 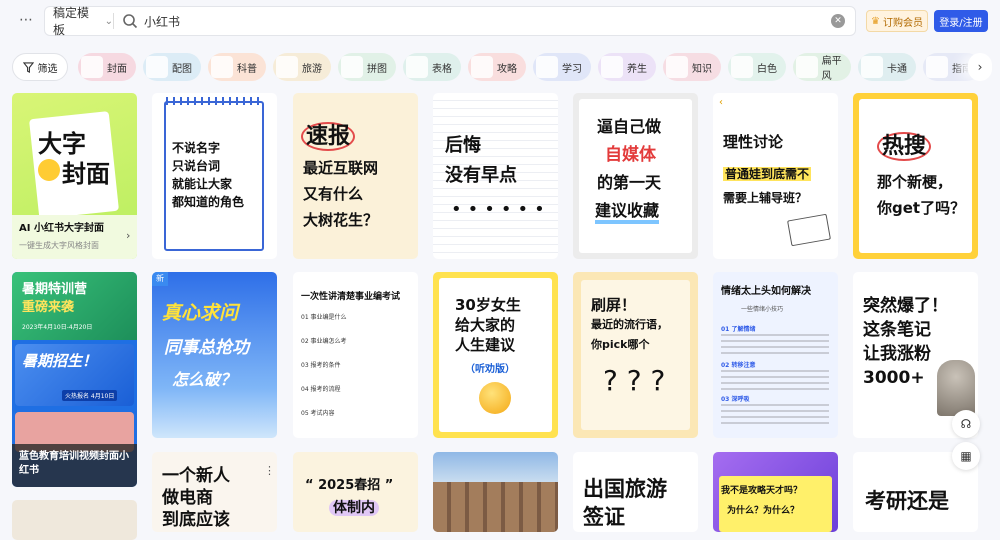 What do you see at coordinates (497, 67) in the screenshot?
I see `chip-6: 攻略` at bounding box center [497, 67].